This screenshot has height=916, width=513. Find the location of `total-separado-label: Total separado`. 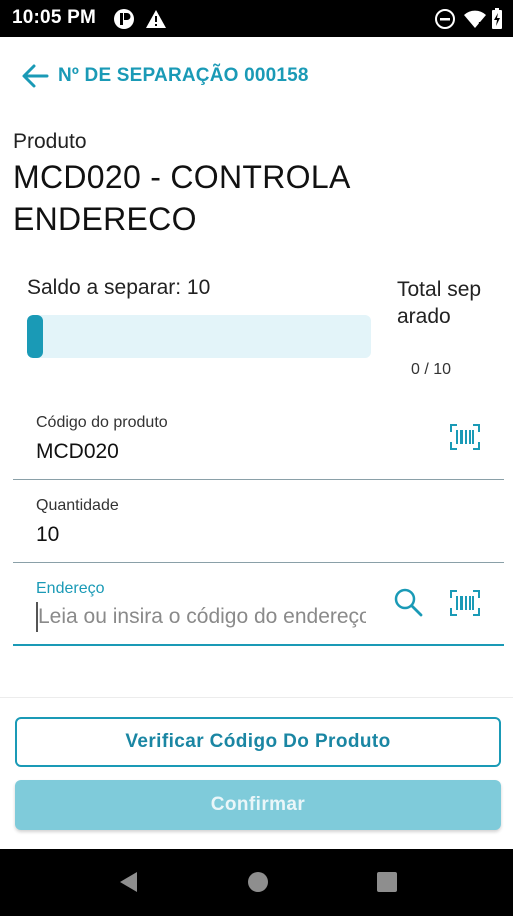

total-separado-label: Total separado is located at coordinates (439, 303).